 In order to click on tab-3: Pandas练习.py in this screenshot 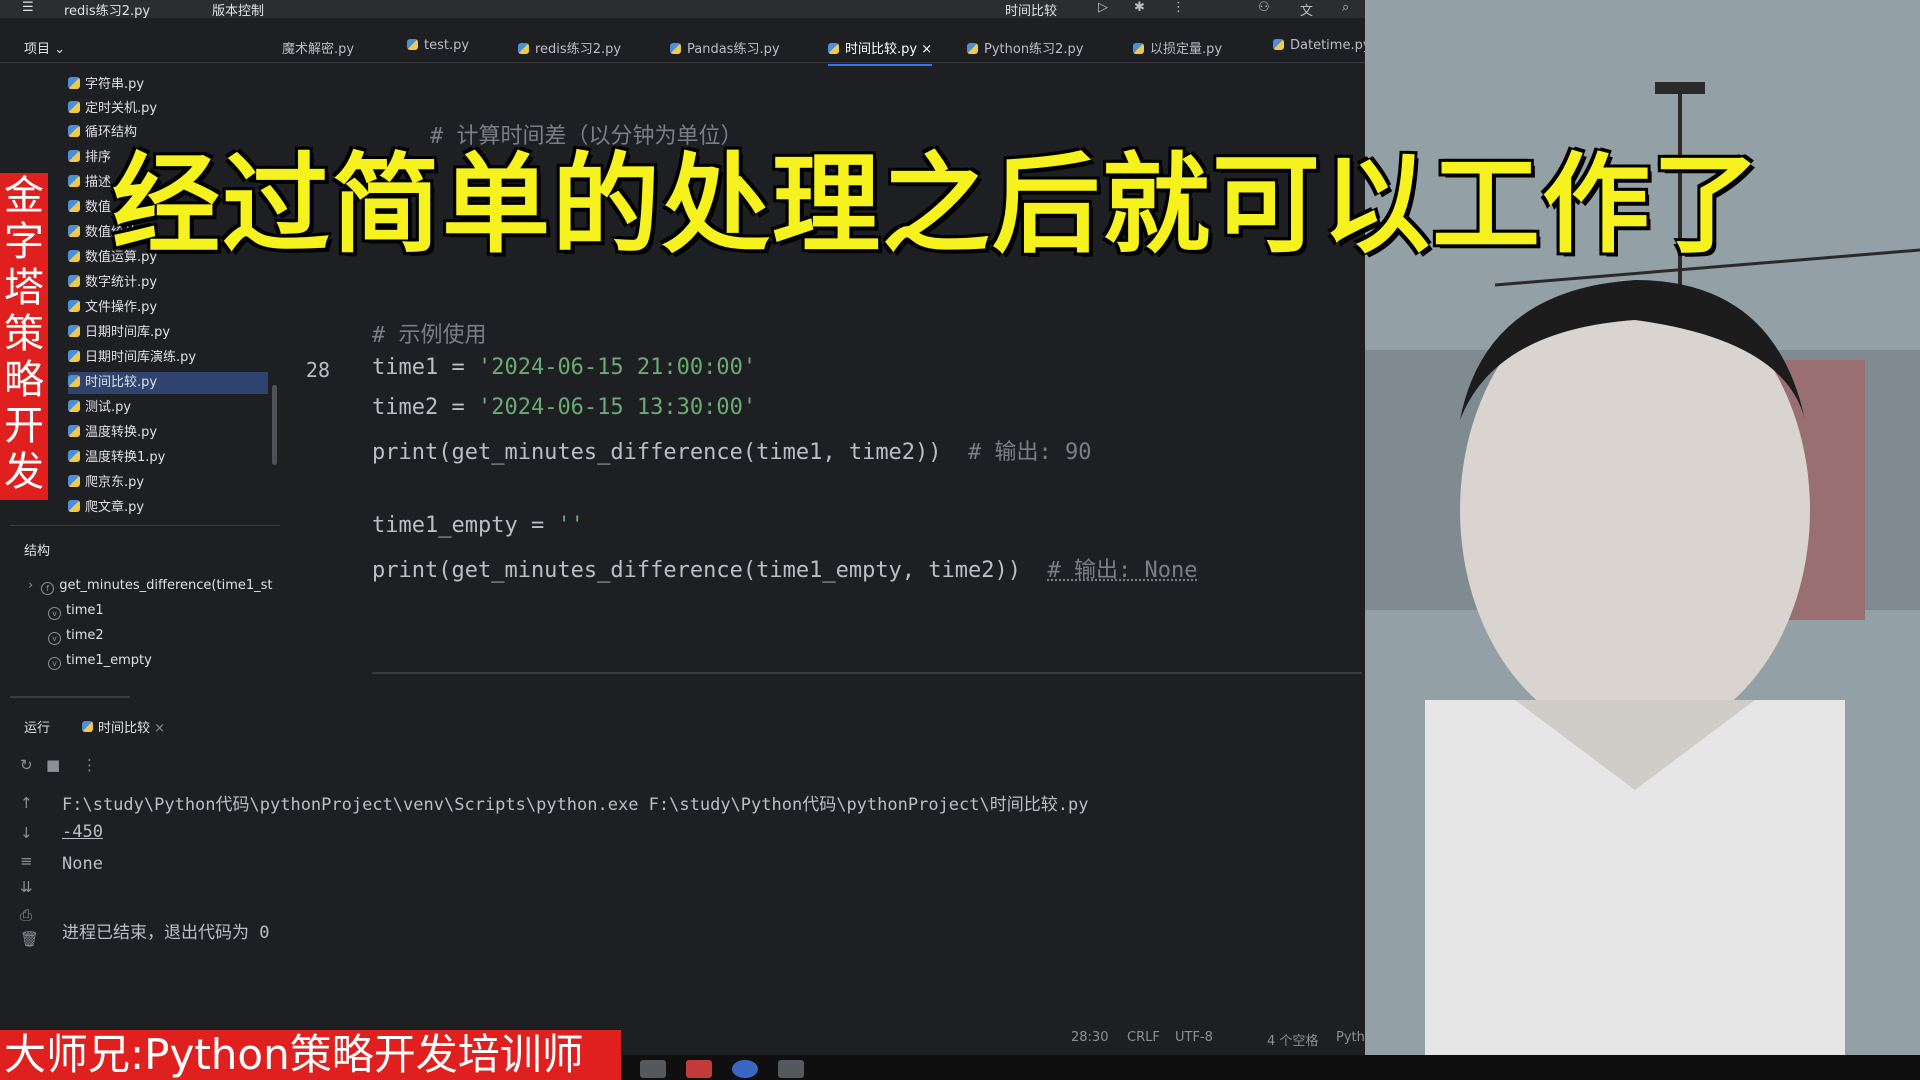, I will do `click(725, 47)`.